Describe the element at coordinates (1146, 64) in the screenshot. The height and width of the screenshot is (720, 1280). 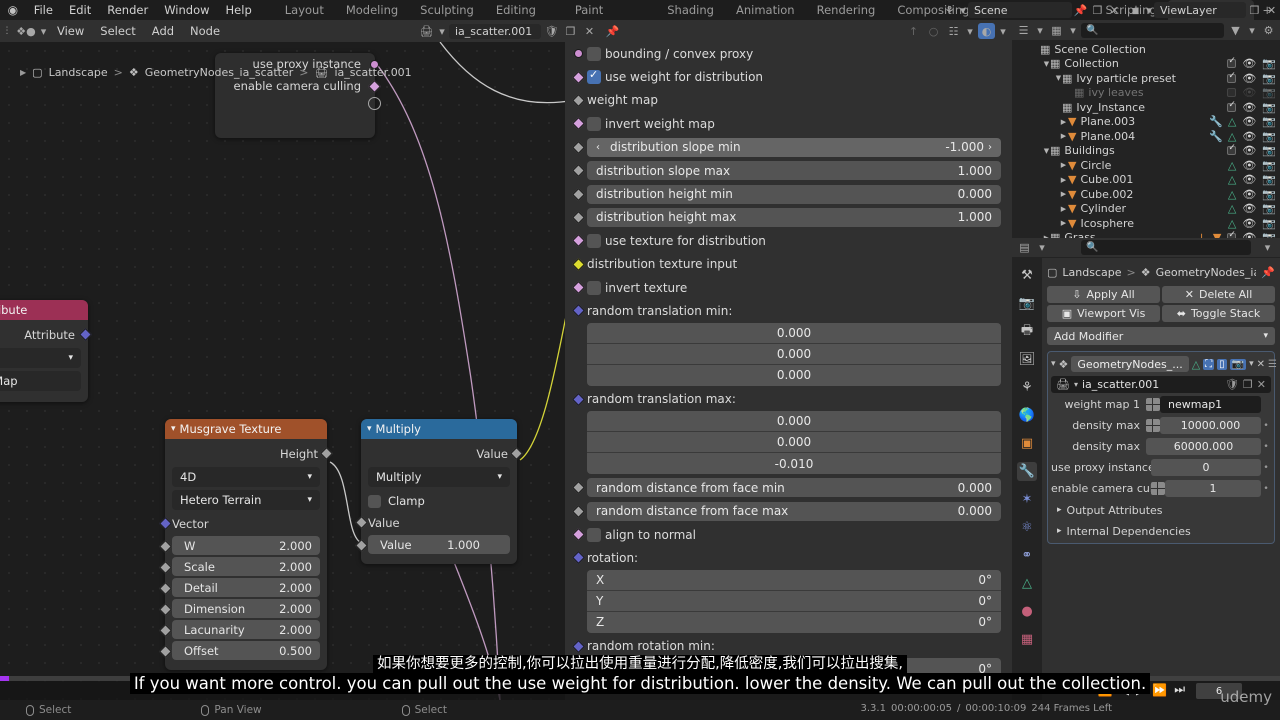
I see `outliner-row-collection: ▼ ▦ Collection 👁 📷` at that location.